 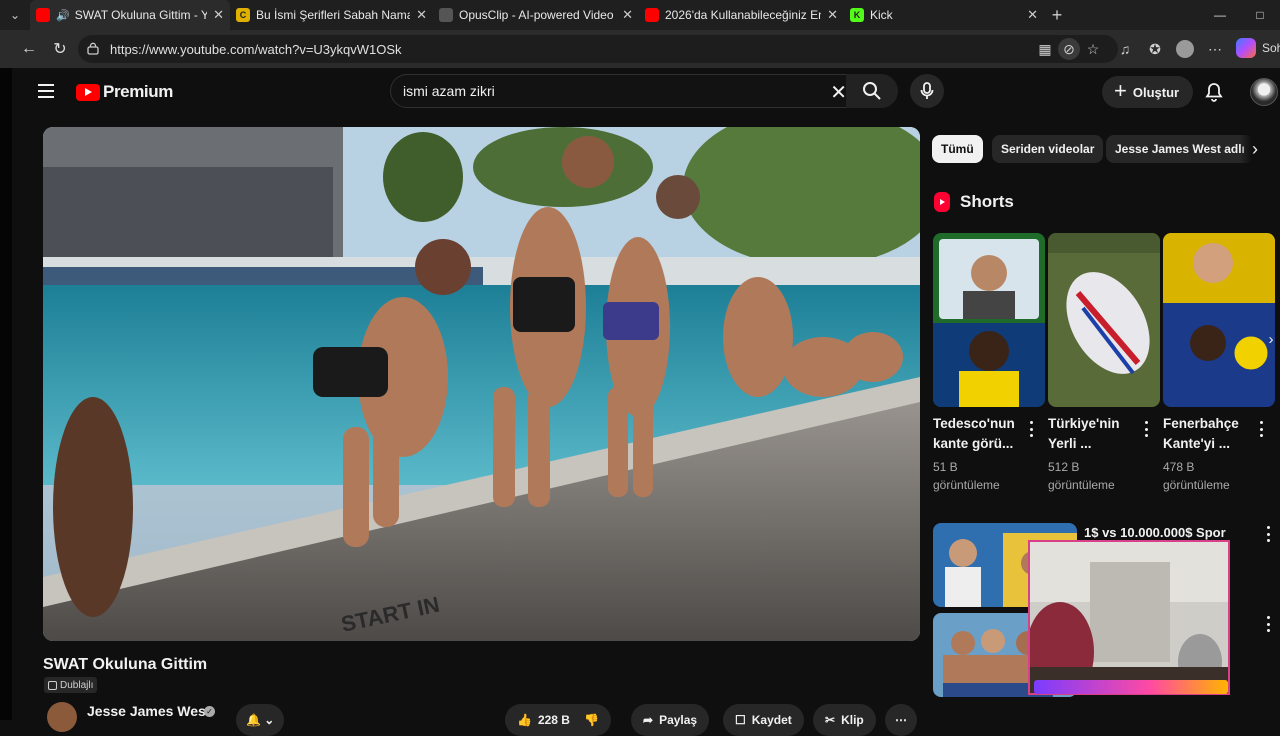 I want to click on dislike-icon: 👎, so click(x=591, y=720).